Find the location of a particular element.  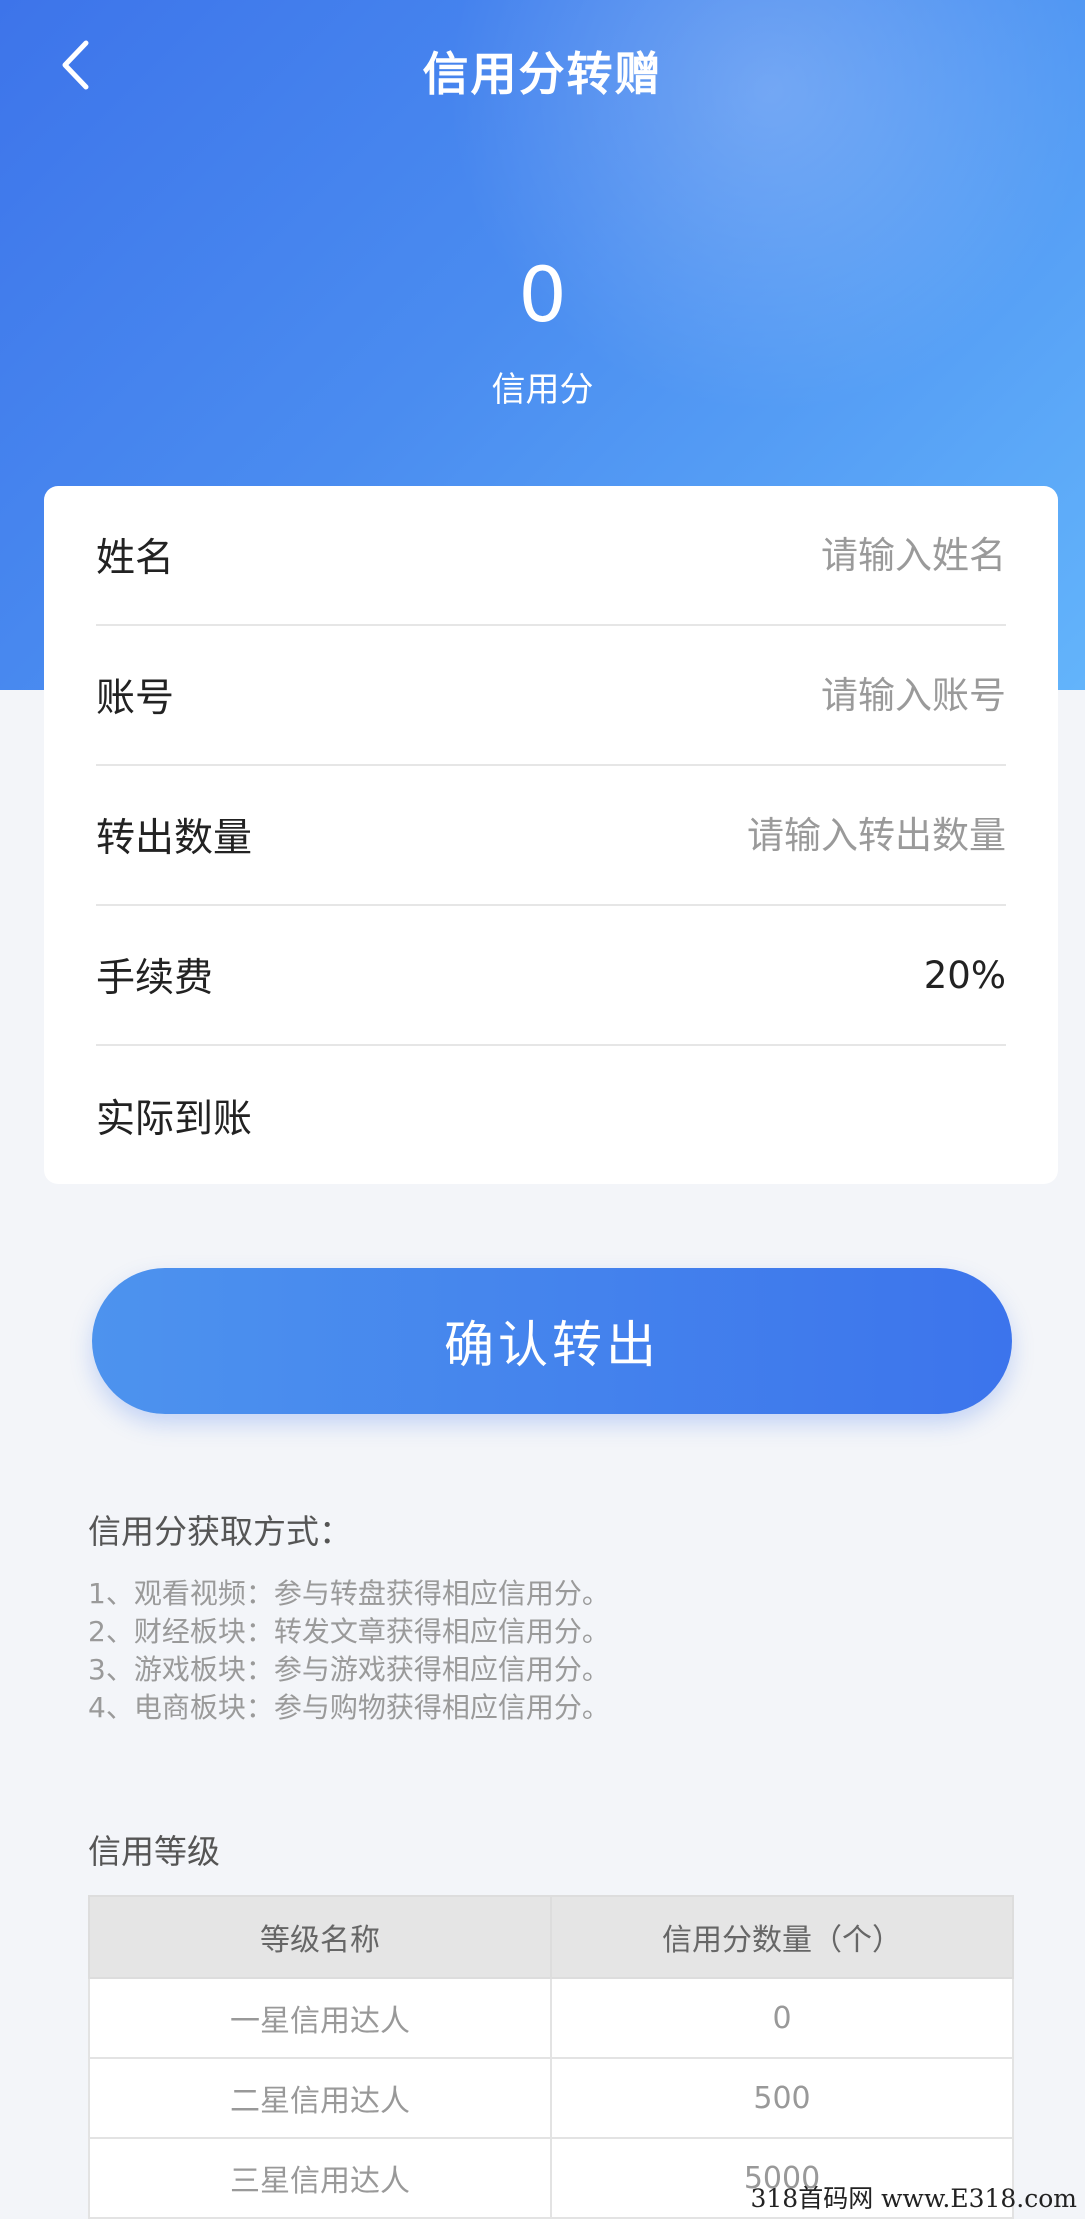

table-row: 一星信用达人 0 is located at coordinates (551, 2018).